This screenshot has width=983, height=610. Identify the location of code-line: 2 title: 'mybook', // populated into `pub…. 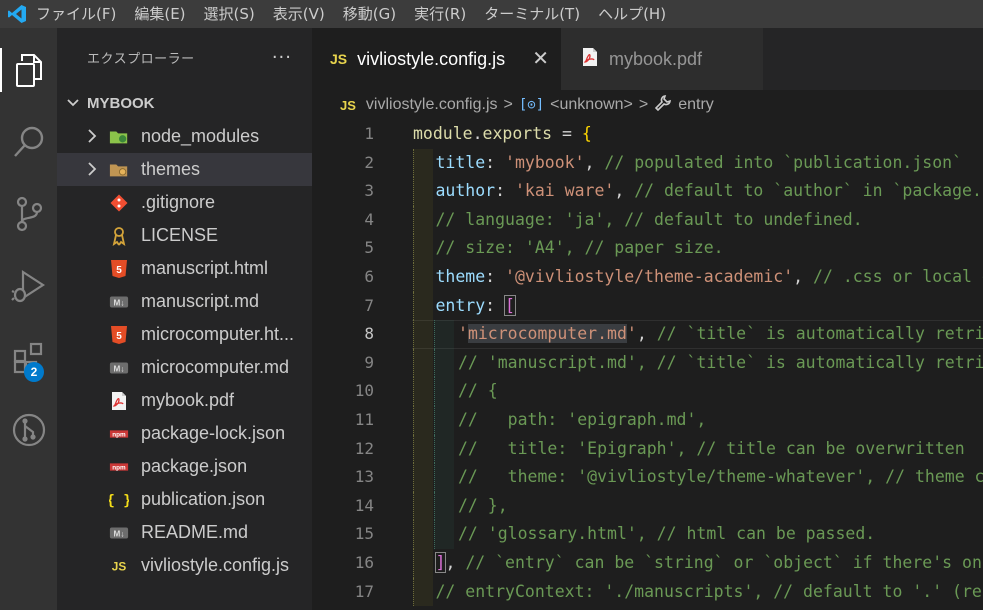
(647, 163).